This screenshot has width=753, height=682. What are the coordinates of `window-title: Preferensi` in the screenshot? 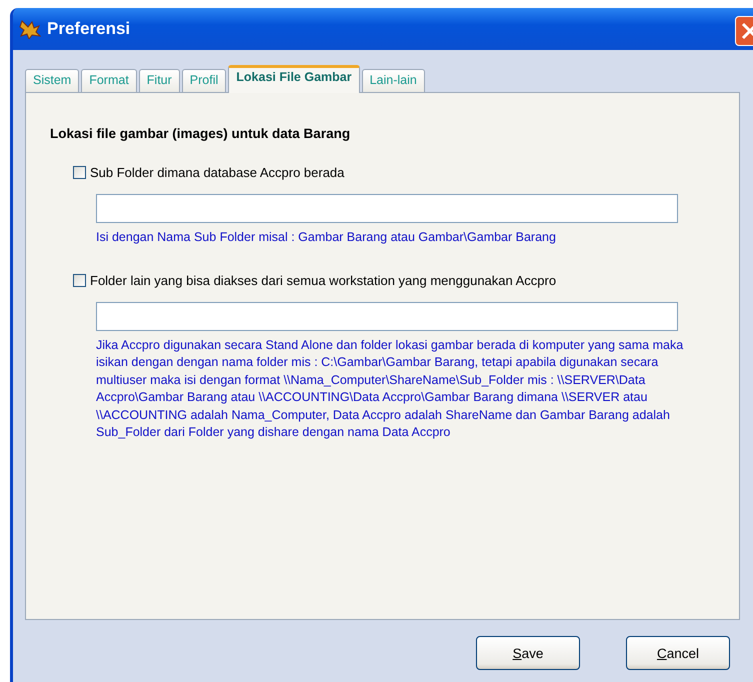 It's located at (88, 29).